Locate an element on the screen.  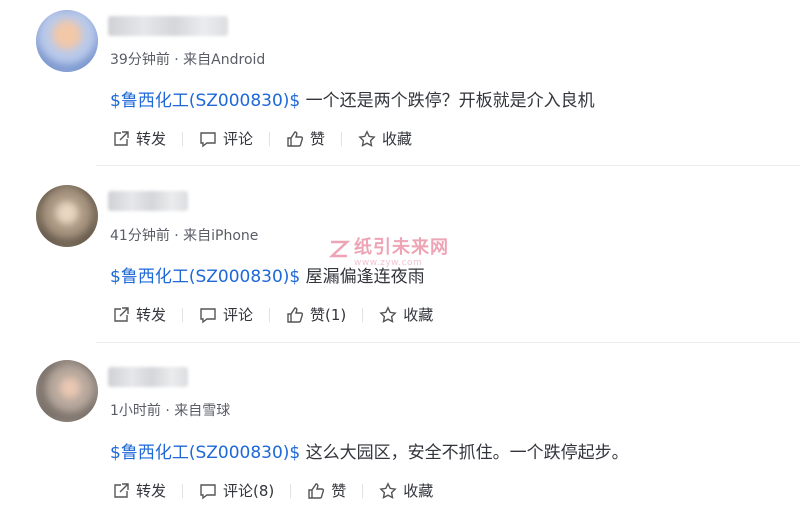
post-meta: 41分钟前 · 来自iPhone is located at coordinates (184, 236).